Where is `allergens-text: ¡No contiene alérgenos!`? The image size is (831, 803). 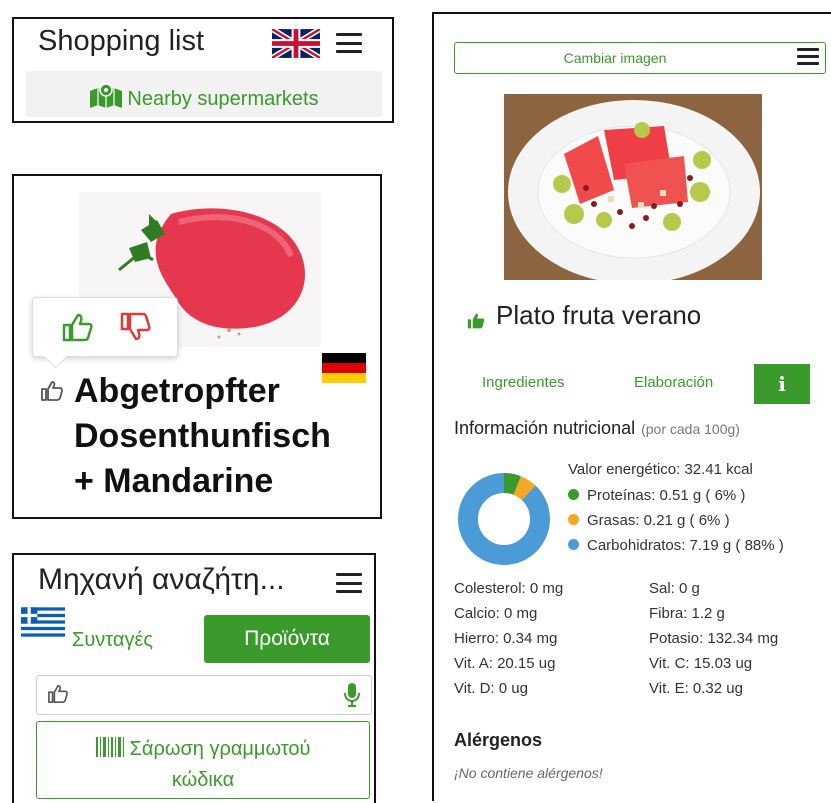 allergens-text: ¡No contiene alérgenos! is located at coordinates (528, 773).